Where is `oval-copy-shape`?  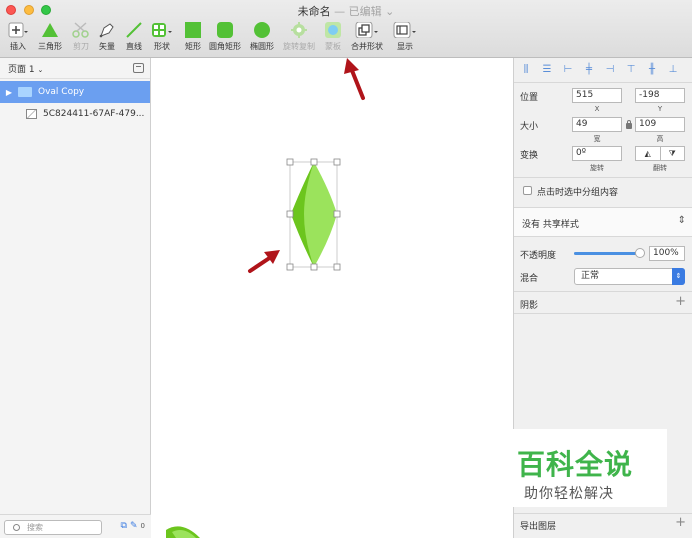
oval-copy-shape is located at coordinates (314, 214).